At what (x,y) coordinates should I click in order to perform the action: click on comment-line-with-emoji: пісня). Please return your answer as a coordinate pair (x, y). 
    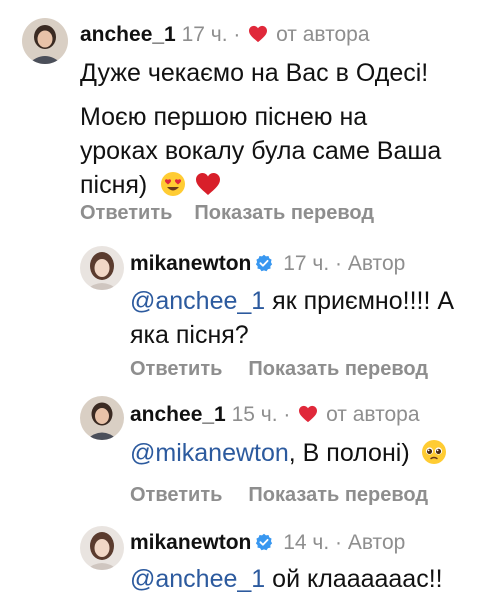
    Looking at the image, I should click on (260, 185).